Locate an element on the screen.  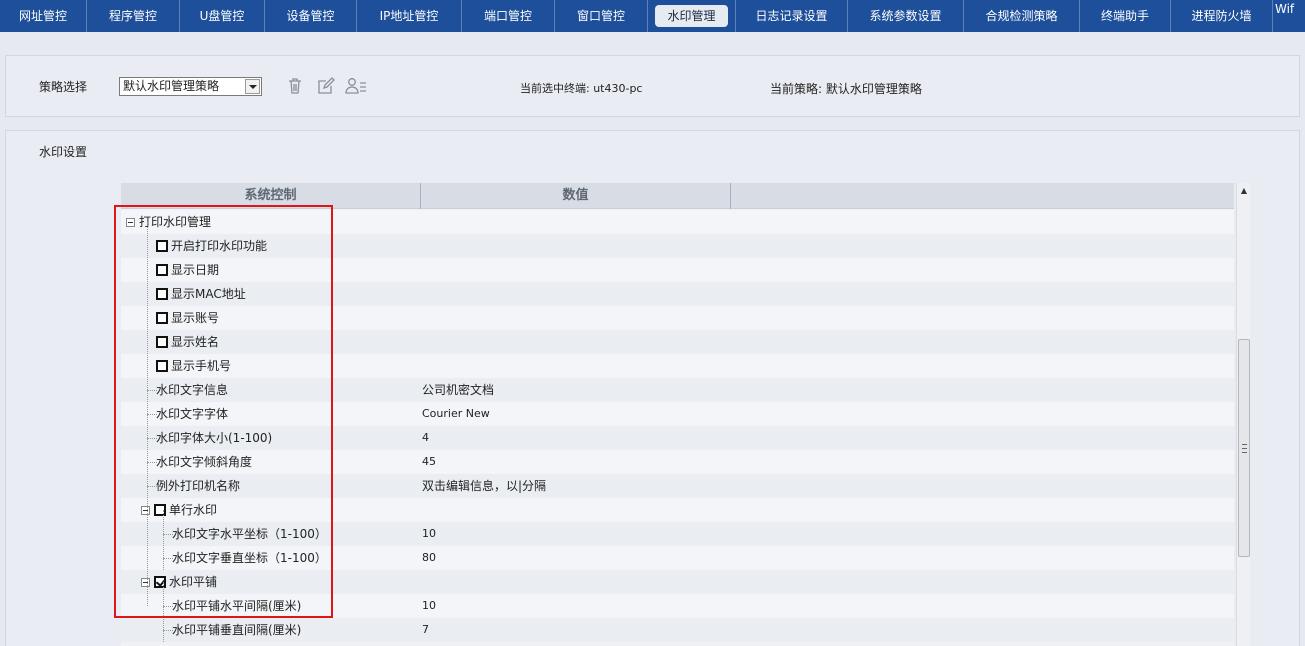
user-list-icon is located at coordinates (356, 86).